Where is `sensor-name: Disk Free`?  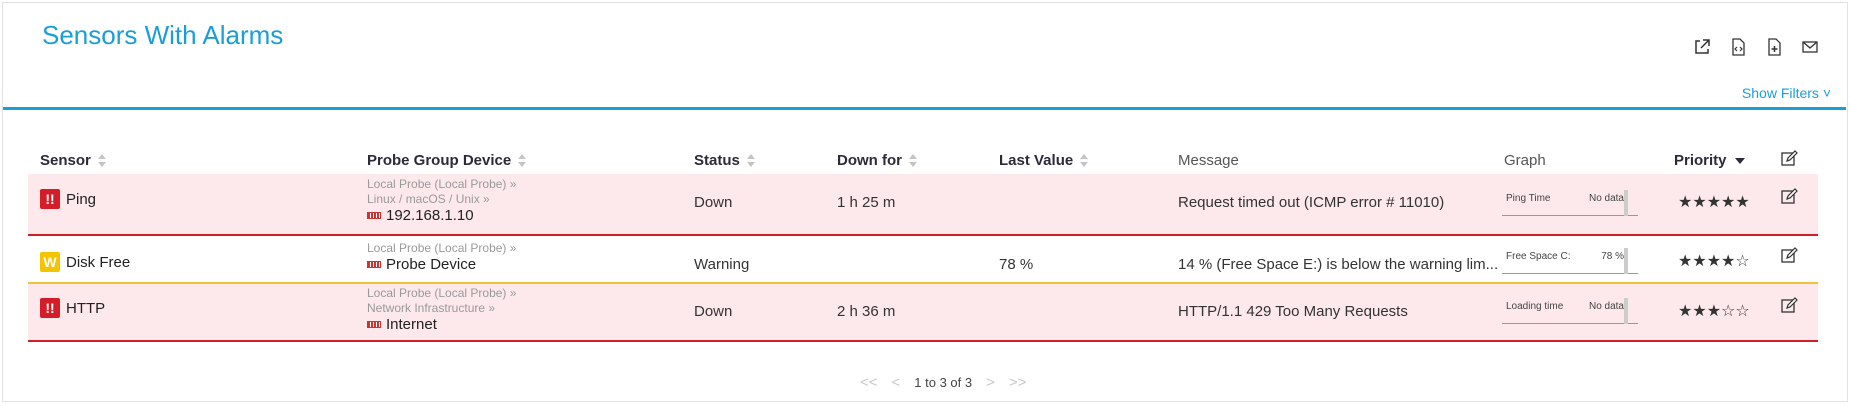 sensor-name: Disk Free is located at coordinates (98, 262).